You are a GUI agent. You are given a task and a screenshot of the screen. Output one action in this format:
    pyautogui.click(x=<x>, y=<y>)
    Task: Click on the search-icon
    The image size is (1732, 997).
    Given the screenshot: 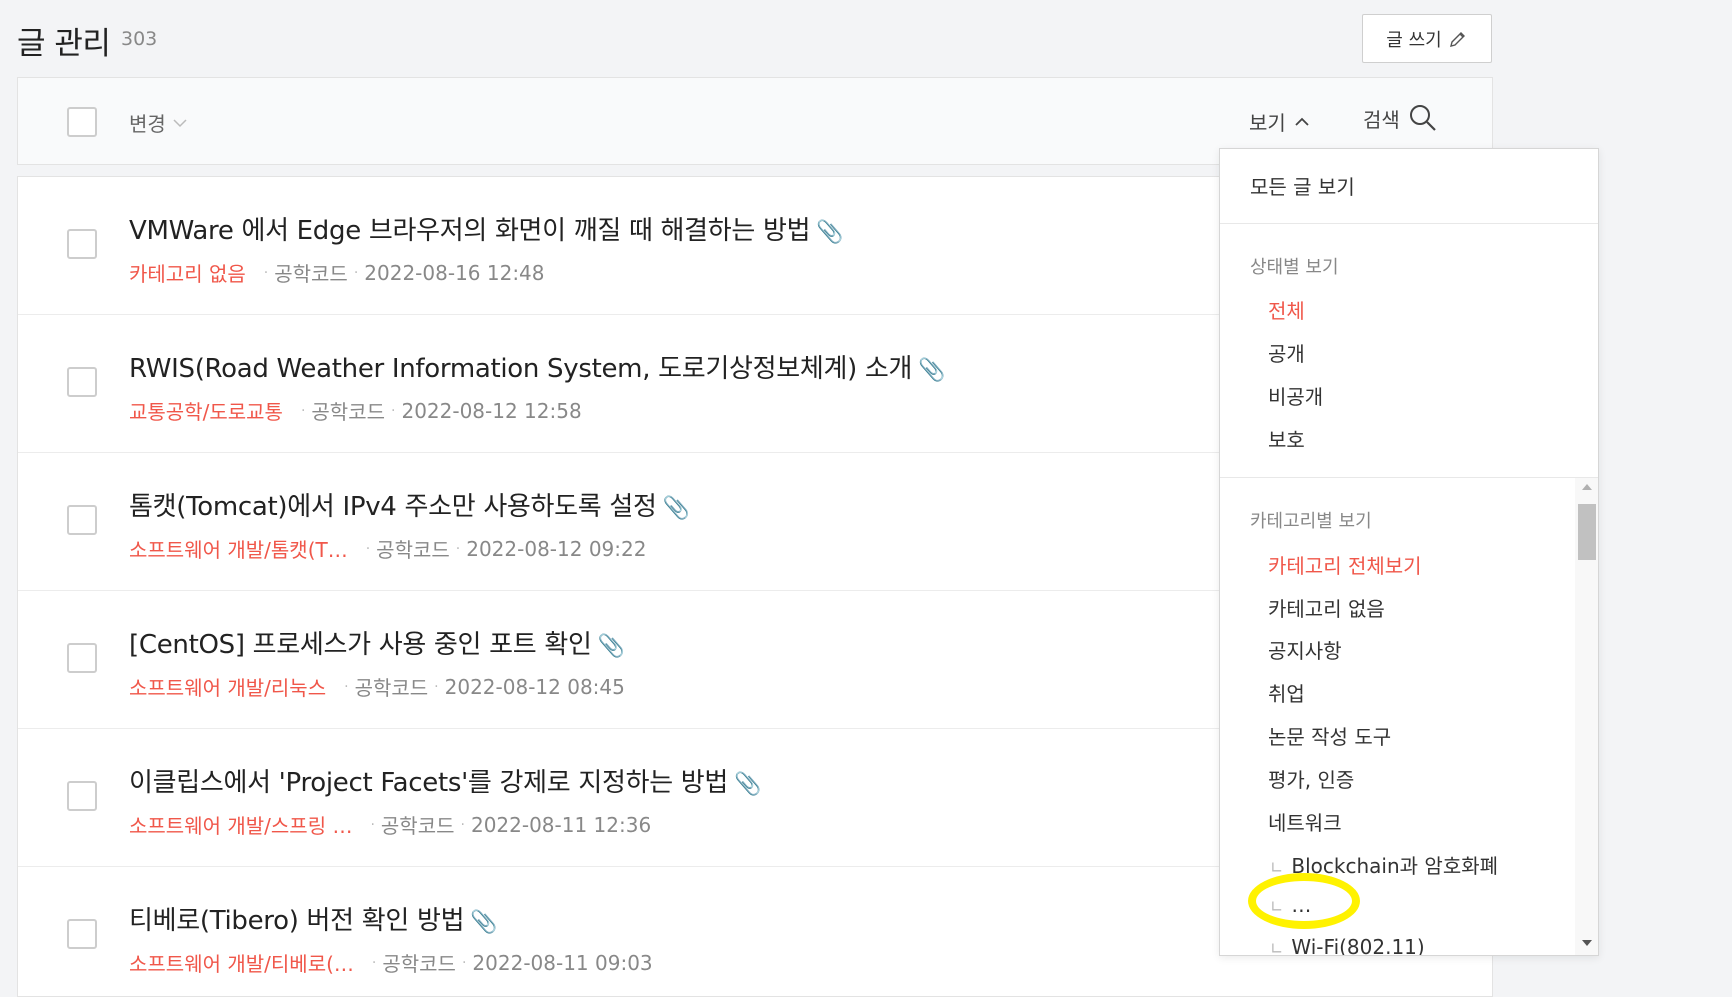 What is the action you would take?
    pyautogui.click(x=1422, y=118)
    